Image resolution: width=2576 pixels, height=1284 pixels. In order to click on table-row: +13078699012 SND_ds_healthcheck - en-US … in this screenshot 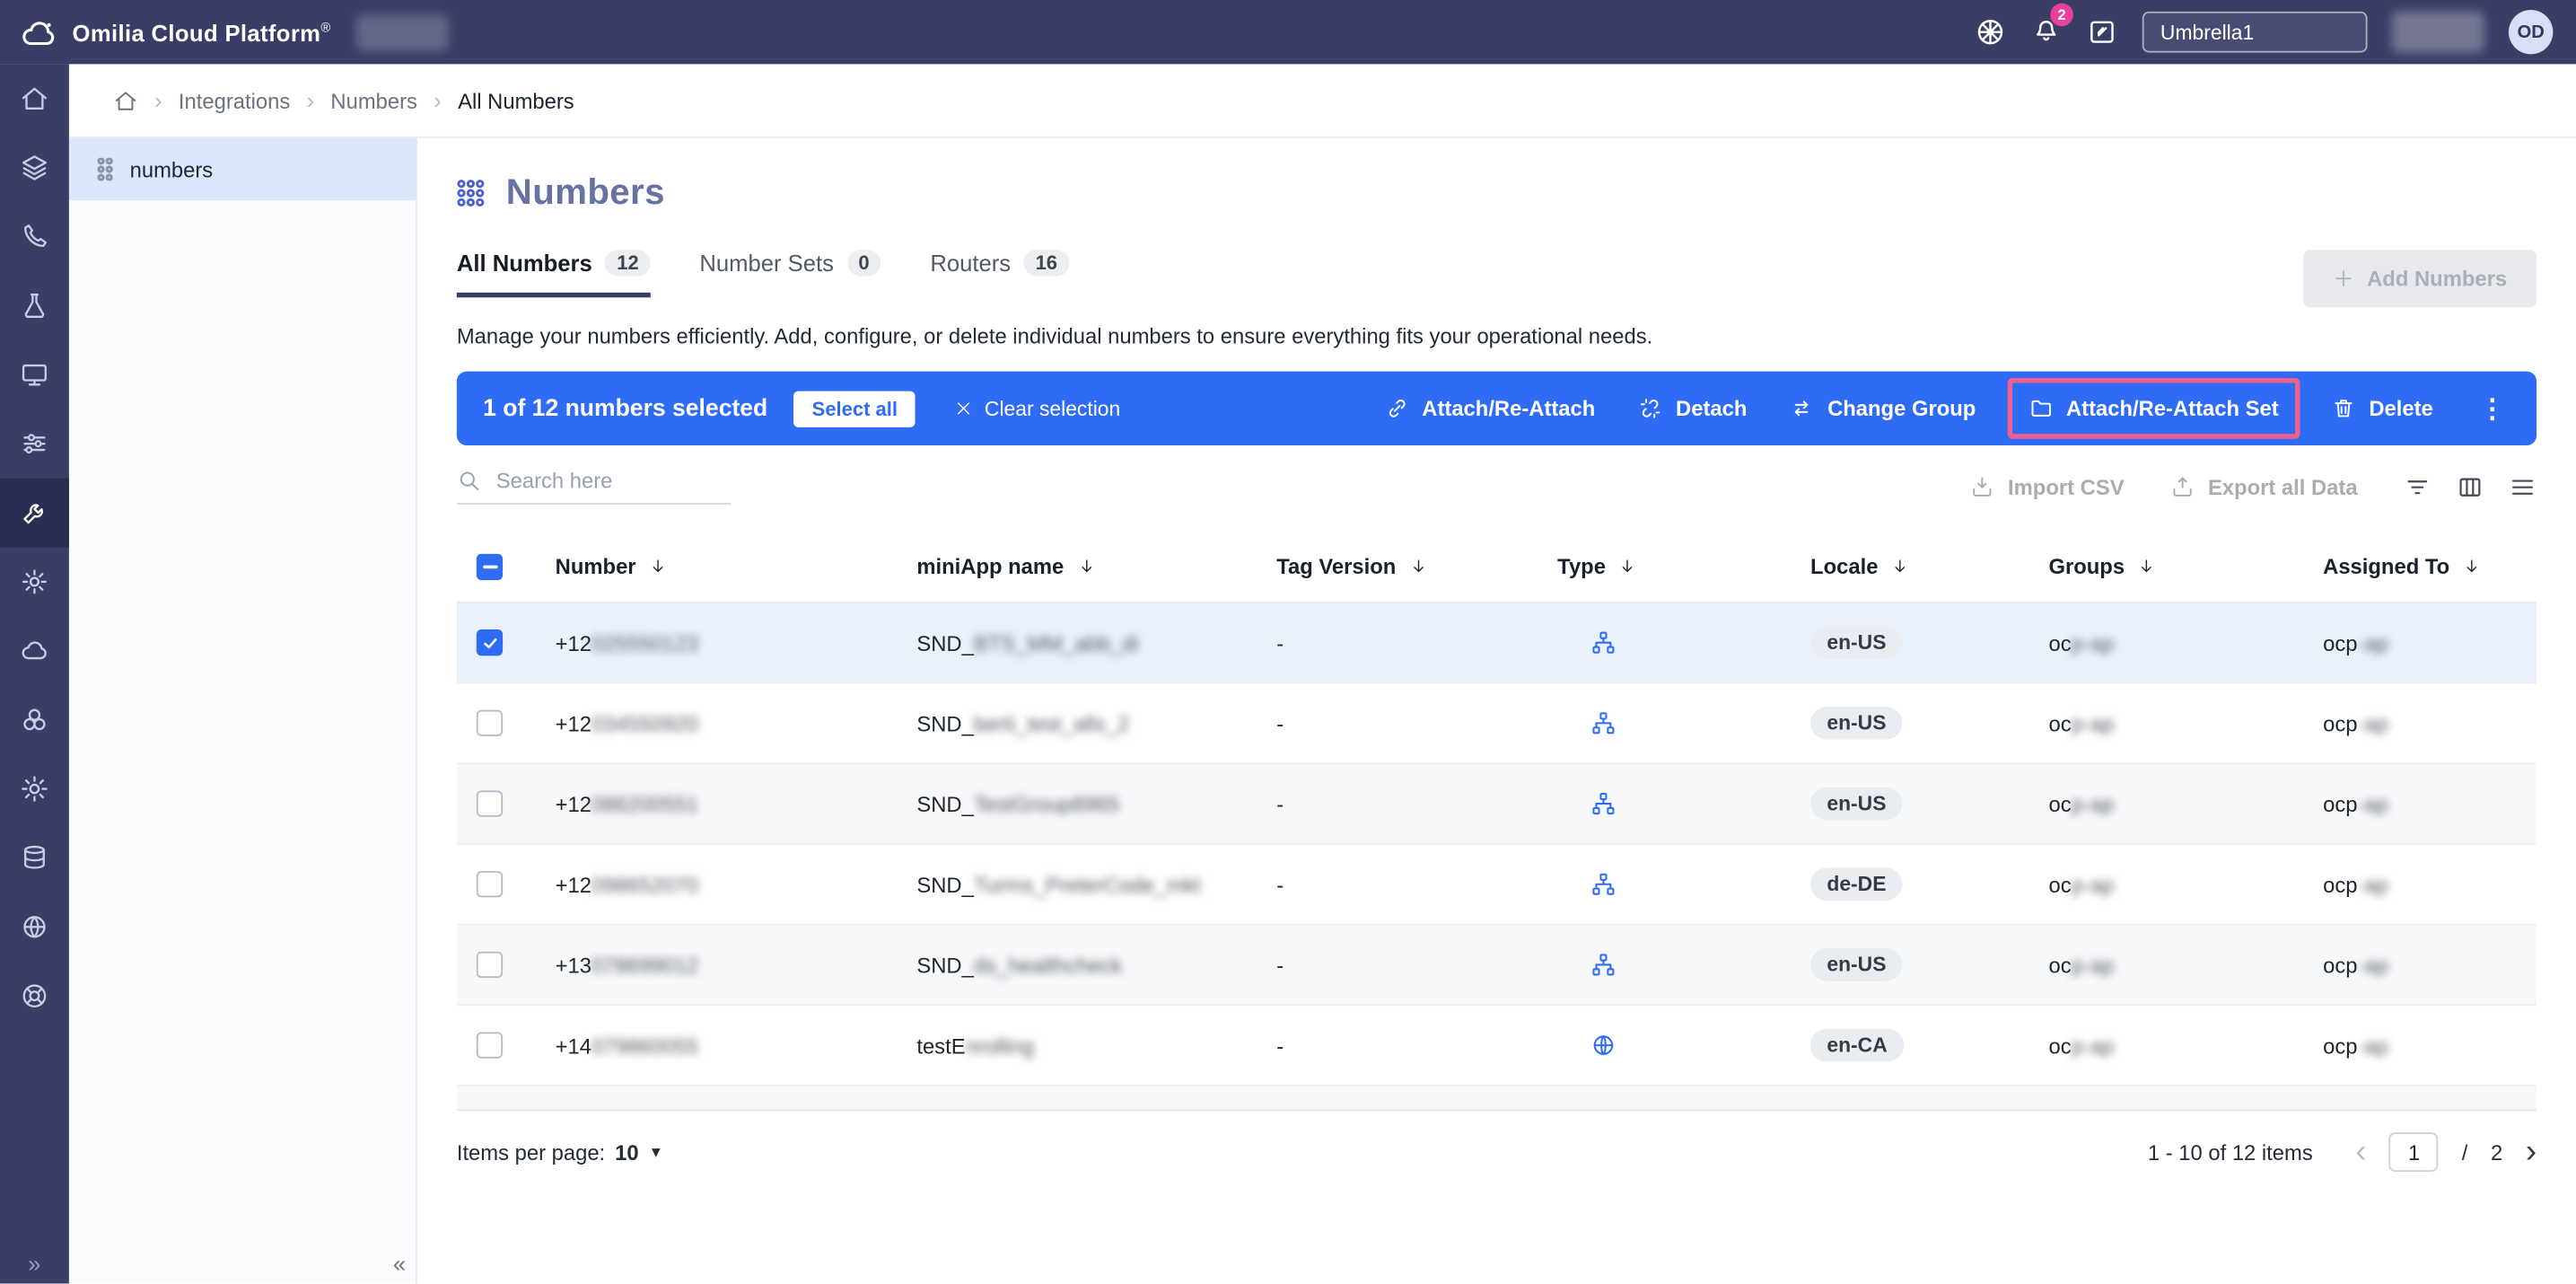, I will do `click(1496, 966)`.